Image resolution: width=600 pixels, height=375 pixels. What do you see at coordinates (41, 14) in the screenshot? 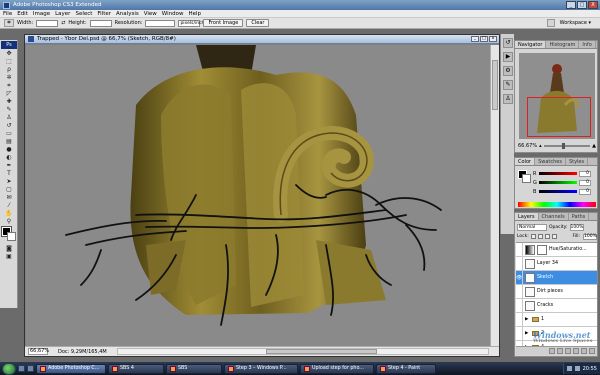
I see `menu-image: Image` at bounding box center [41, 14].